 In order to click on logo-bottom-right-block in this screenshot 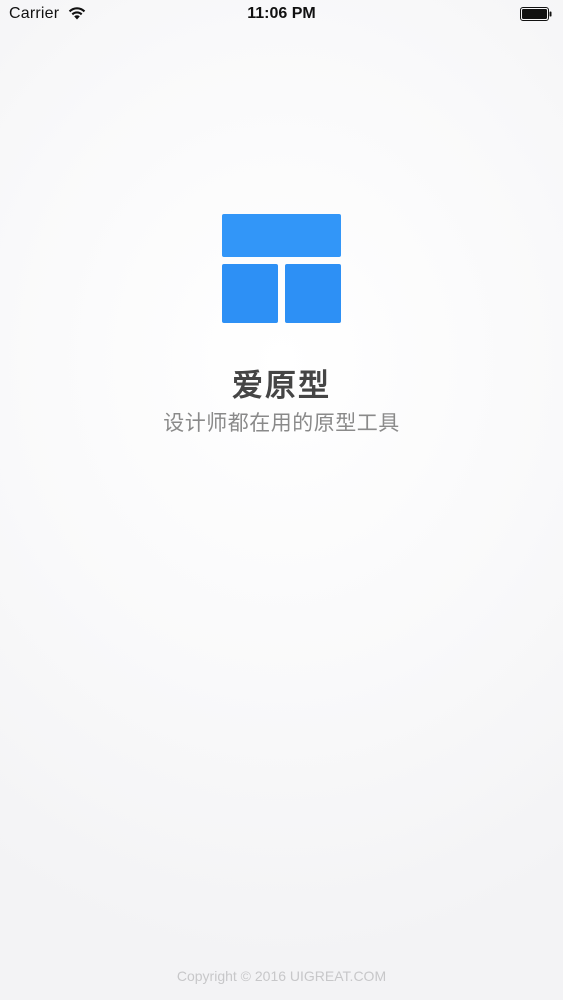, I will do `click(313, 293)`.